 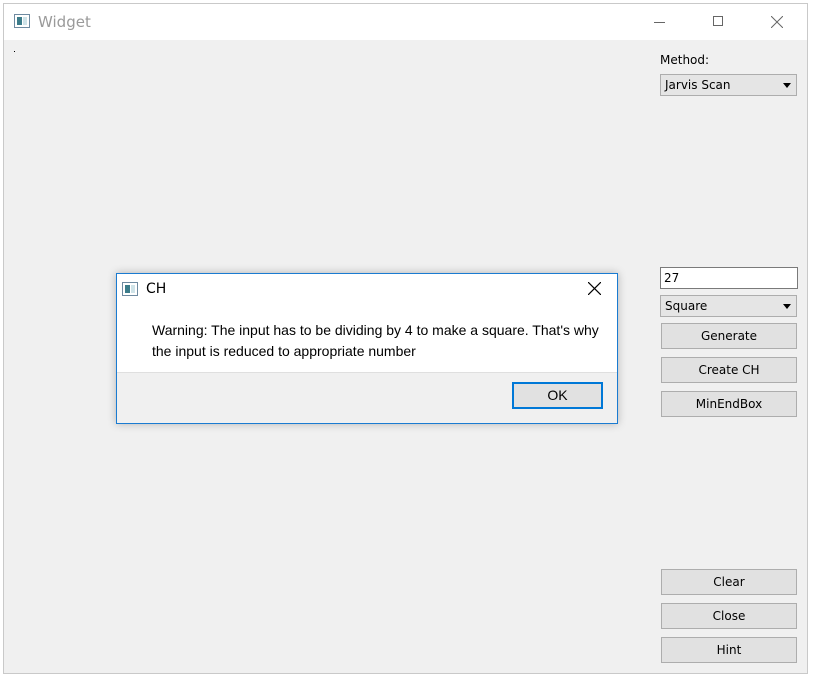 What do you see at coordinates (130, 289) in the screenshot?
I see `dialog-app-icon` at bounding box center [130, 289].